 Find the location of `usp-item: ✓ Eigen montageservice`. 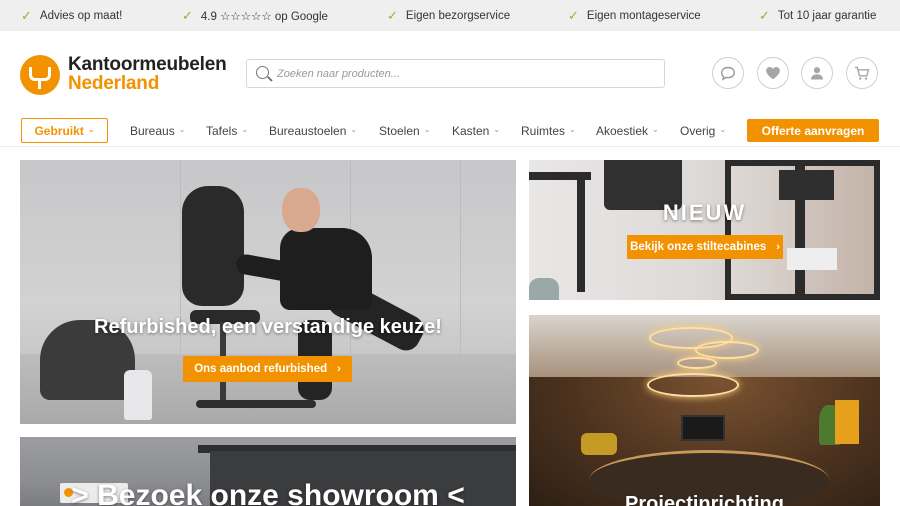

usp-item: ✓ Eigen montageservice is located at coordinates (634, 15).